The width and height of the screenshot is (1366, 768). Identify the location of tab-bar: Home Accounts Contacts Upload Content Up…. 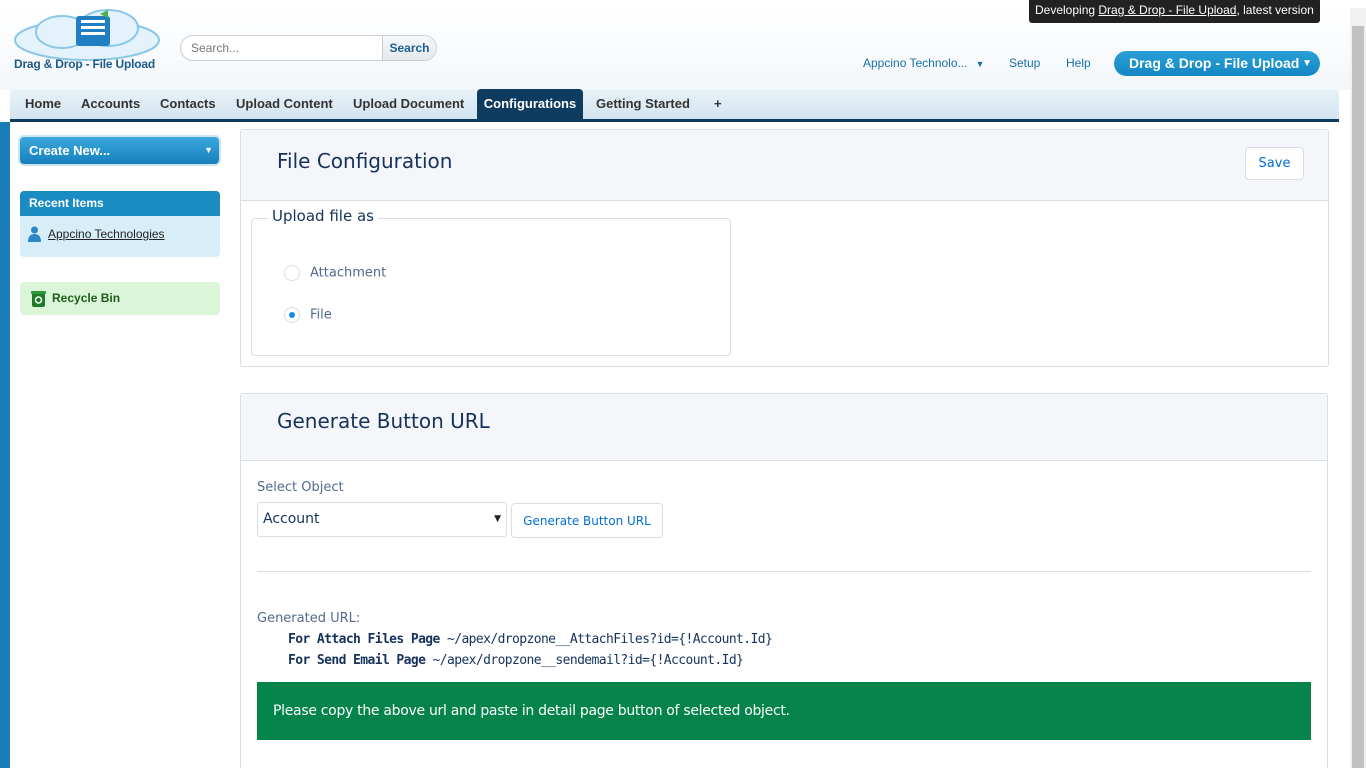
(674, 105).